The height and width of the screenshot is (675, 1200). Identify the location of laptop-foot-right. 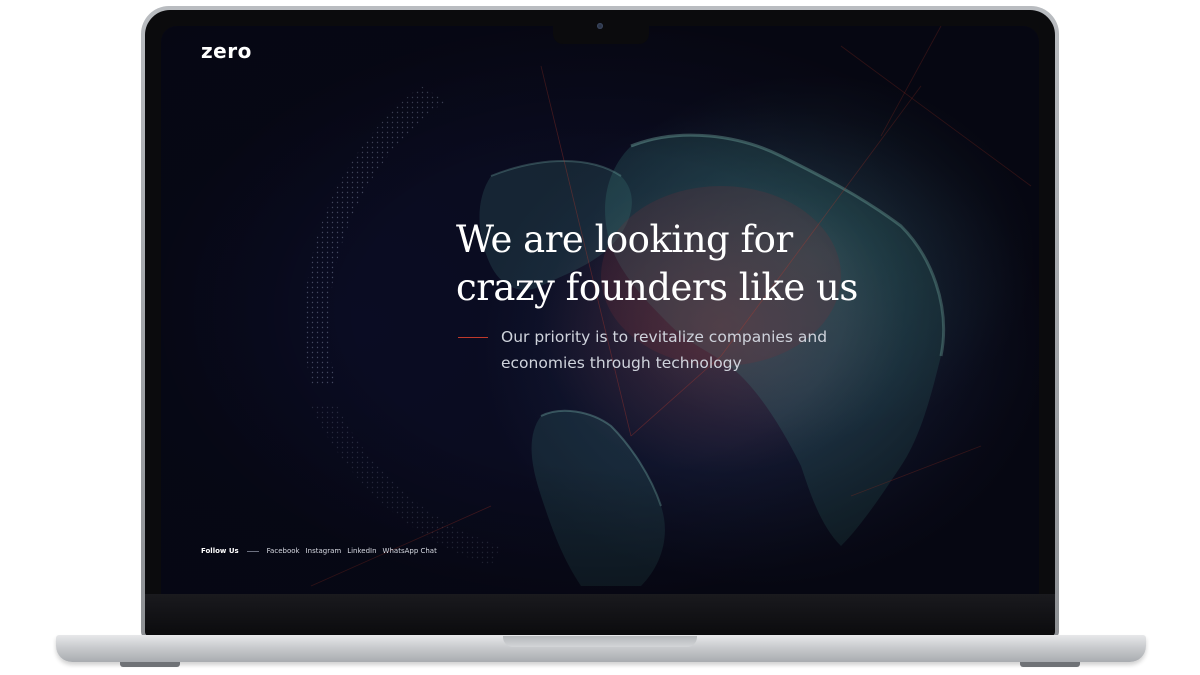
(1050, 664).